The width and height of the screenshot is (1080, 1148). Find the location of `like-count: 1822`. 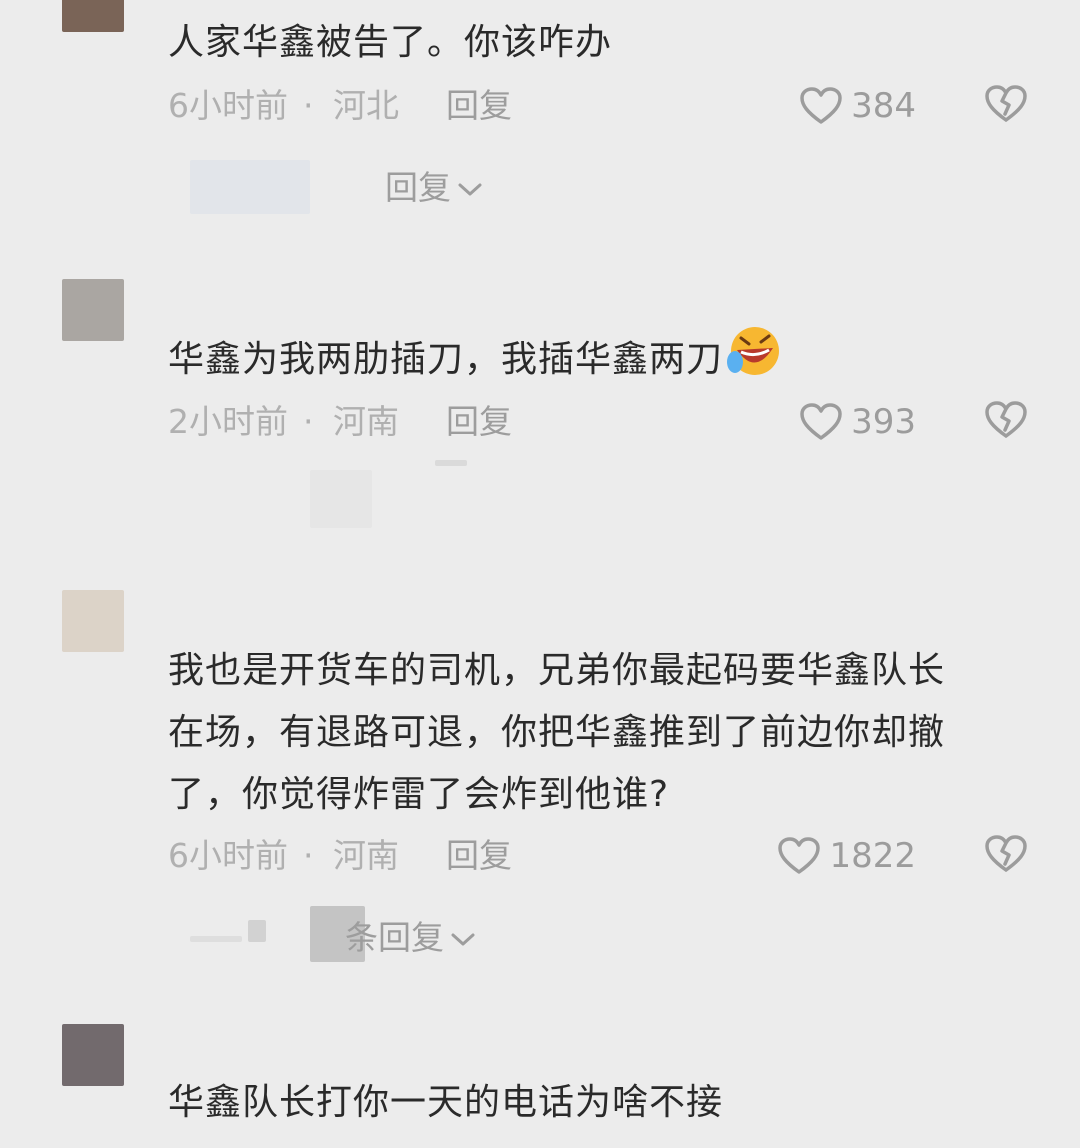

like-count: 1822 is located at coordinates (872, 856).